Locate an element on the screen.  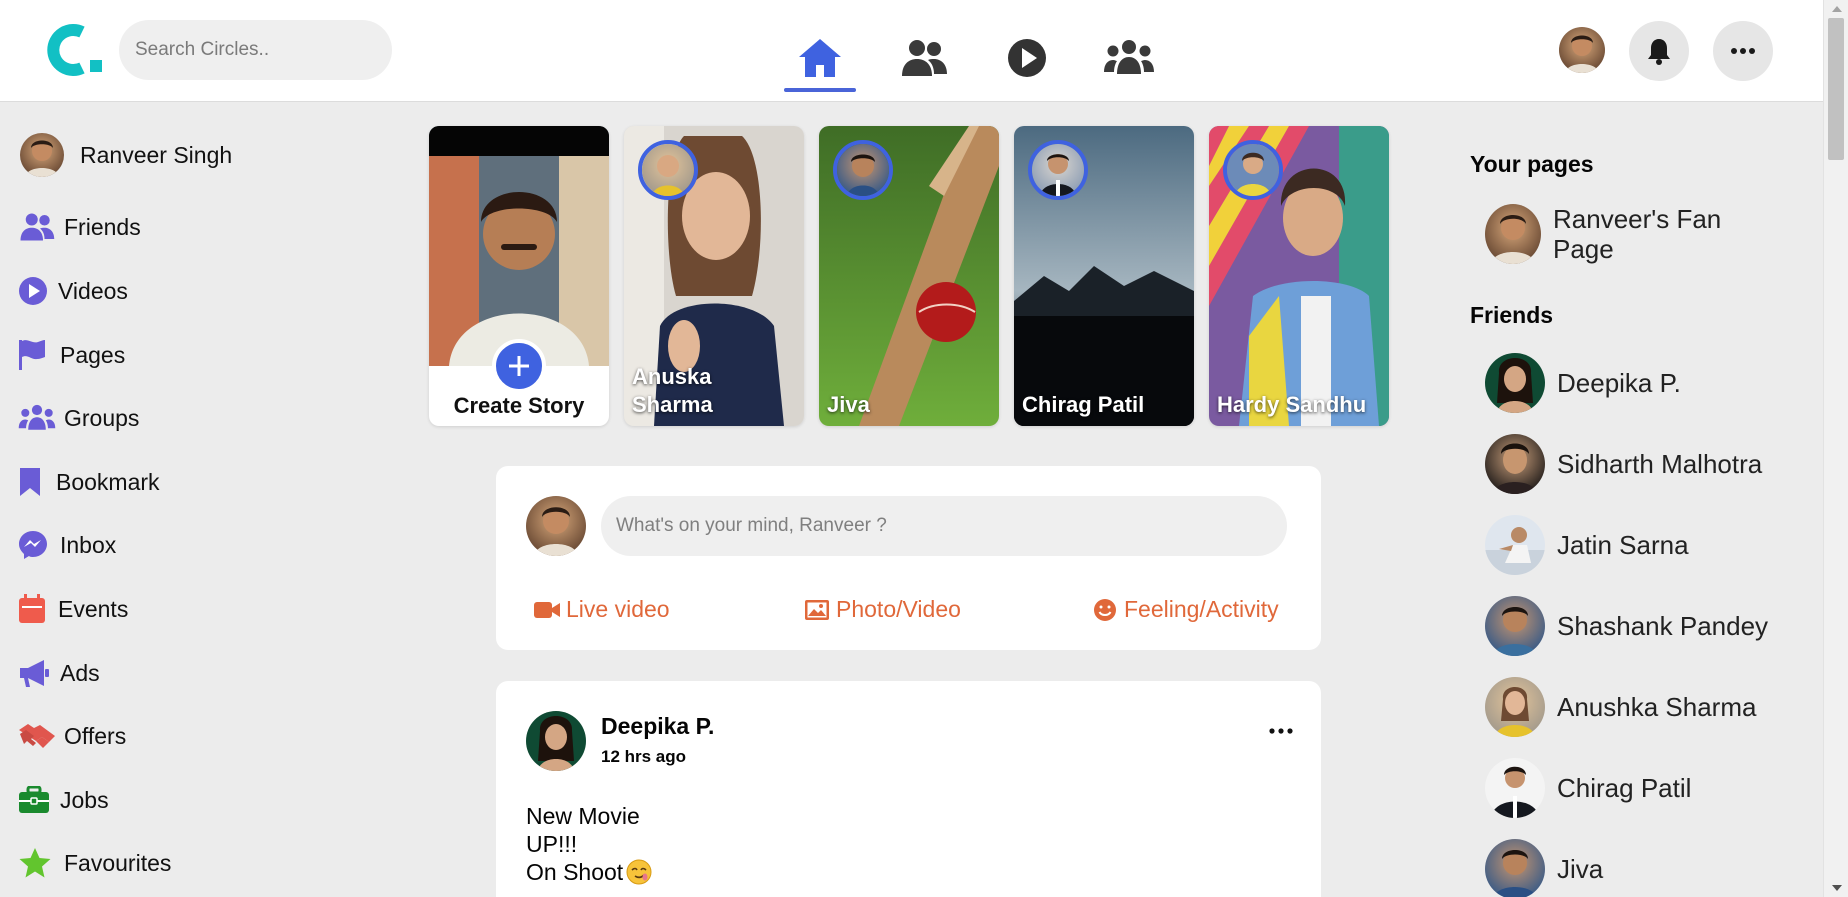
create-story-label: Create Story is located at coordinates (519, 405).